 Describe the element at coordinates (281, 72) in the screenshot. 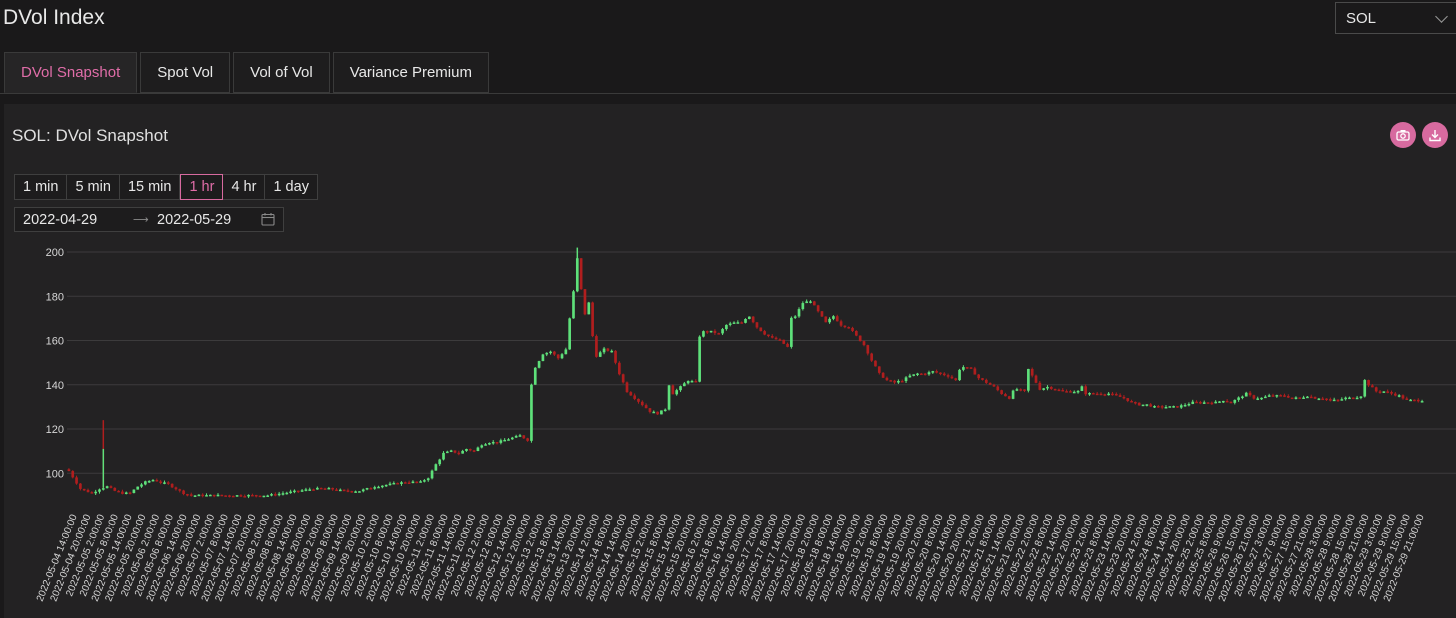

I see `tab-vol-of-vol: Vol of Vol` at that location.